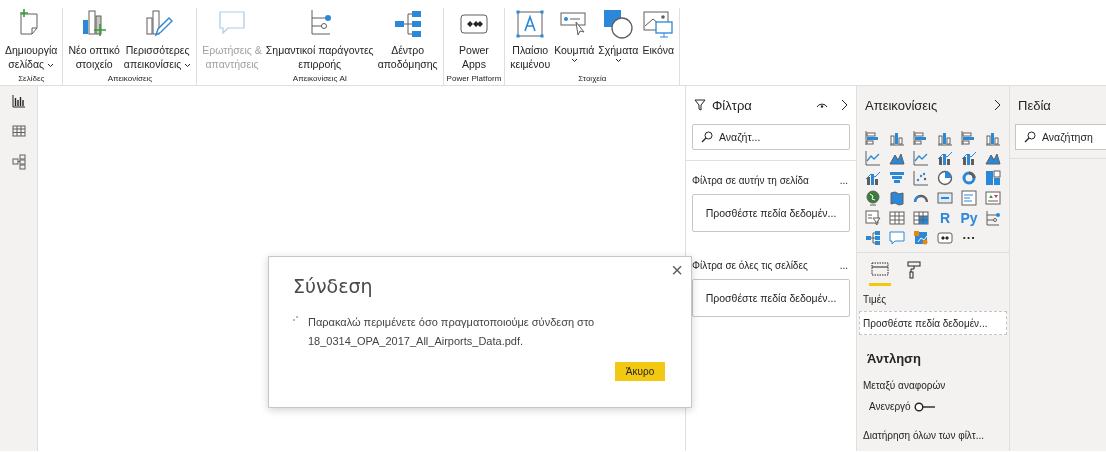 The width and height of the screenshot is (1106, 452). I want to click on ribbon-button: Δημιουργία σελίδας, so click(31, 39).